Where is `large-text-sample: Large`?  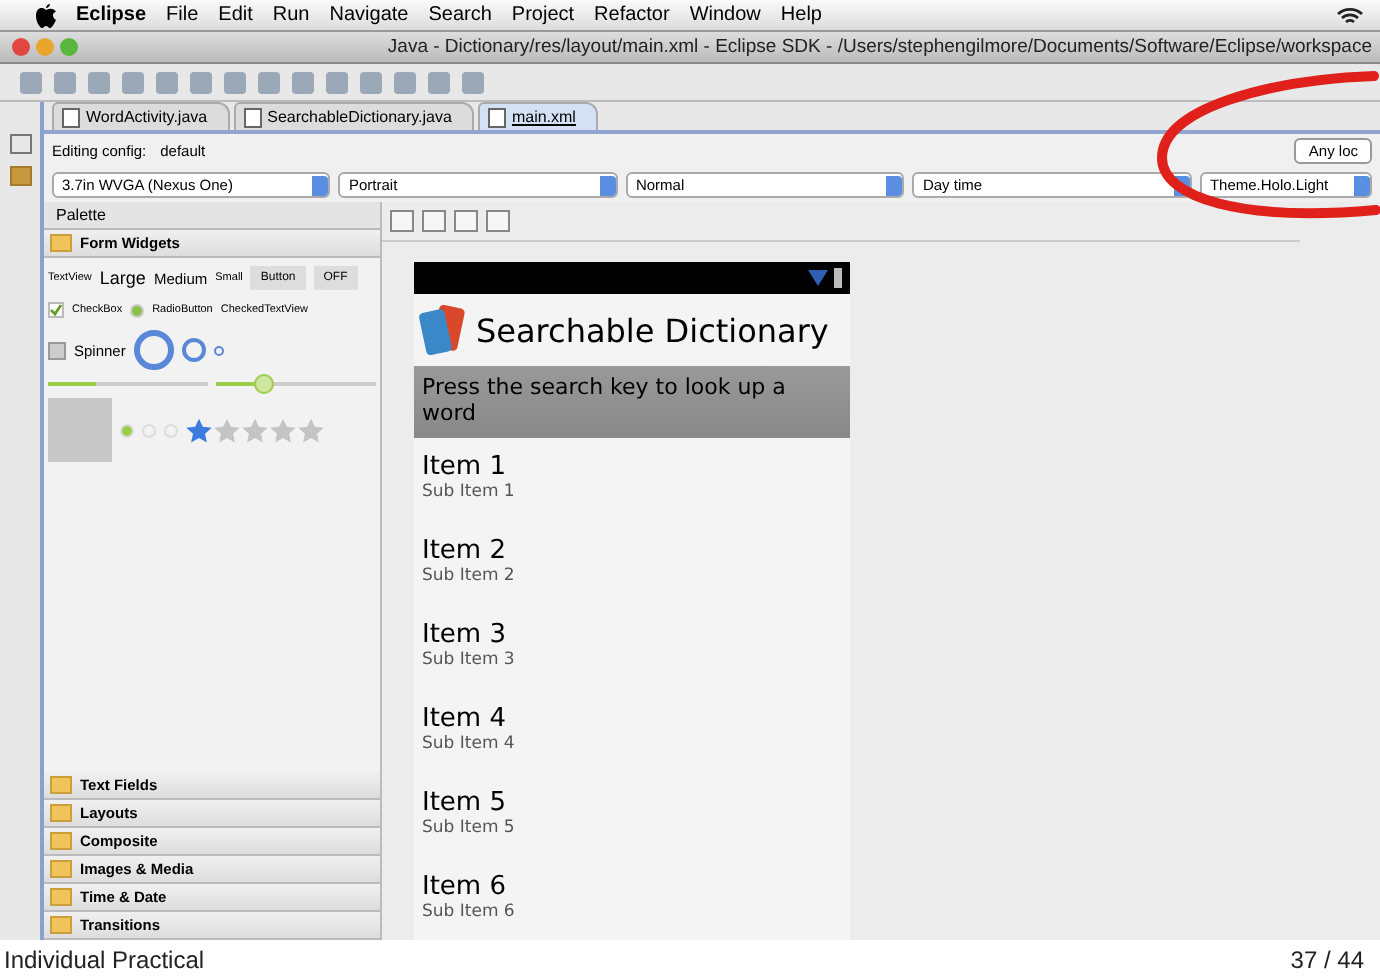
large-text-sample: Large is located at coordinates (122, 278).